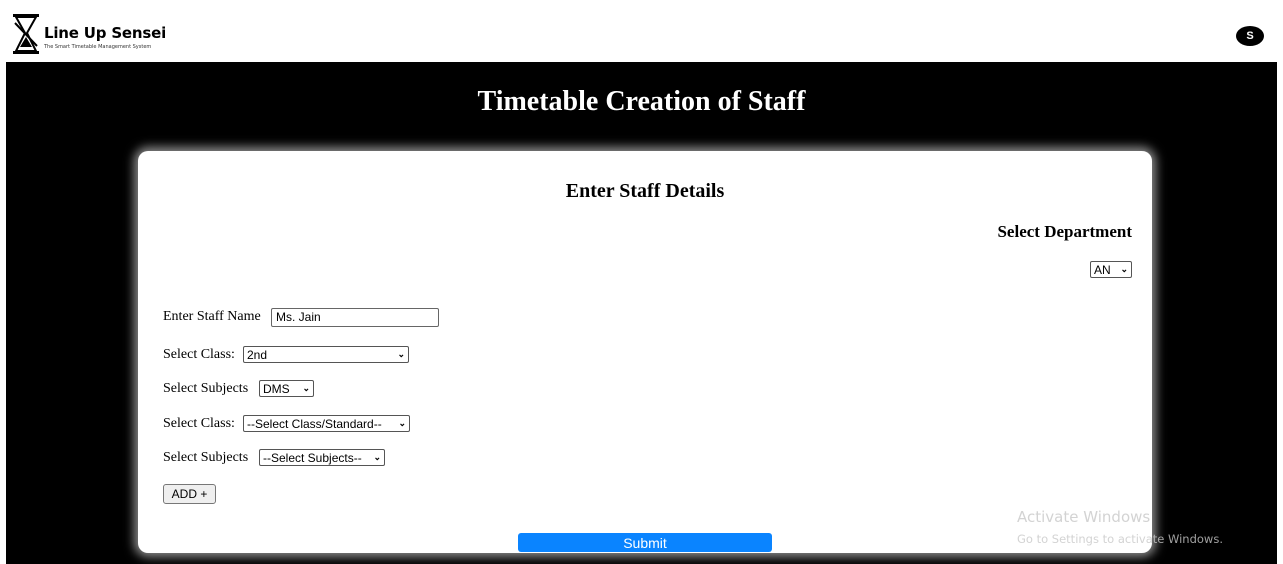 The image size is (1283, 564). I want to click on staff-name-input: Ms. Jain, so click(355, 317).